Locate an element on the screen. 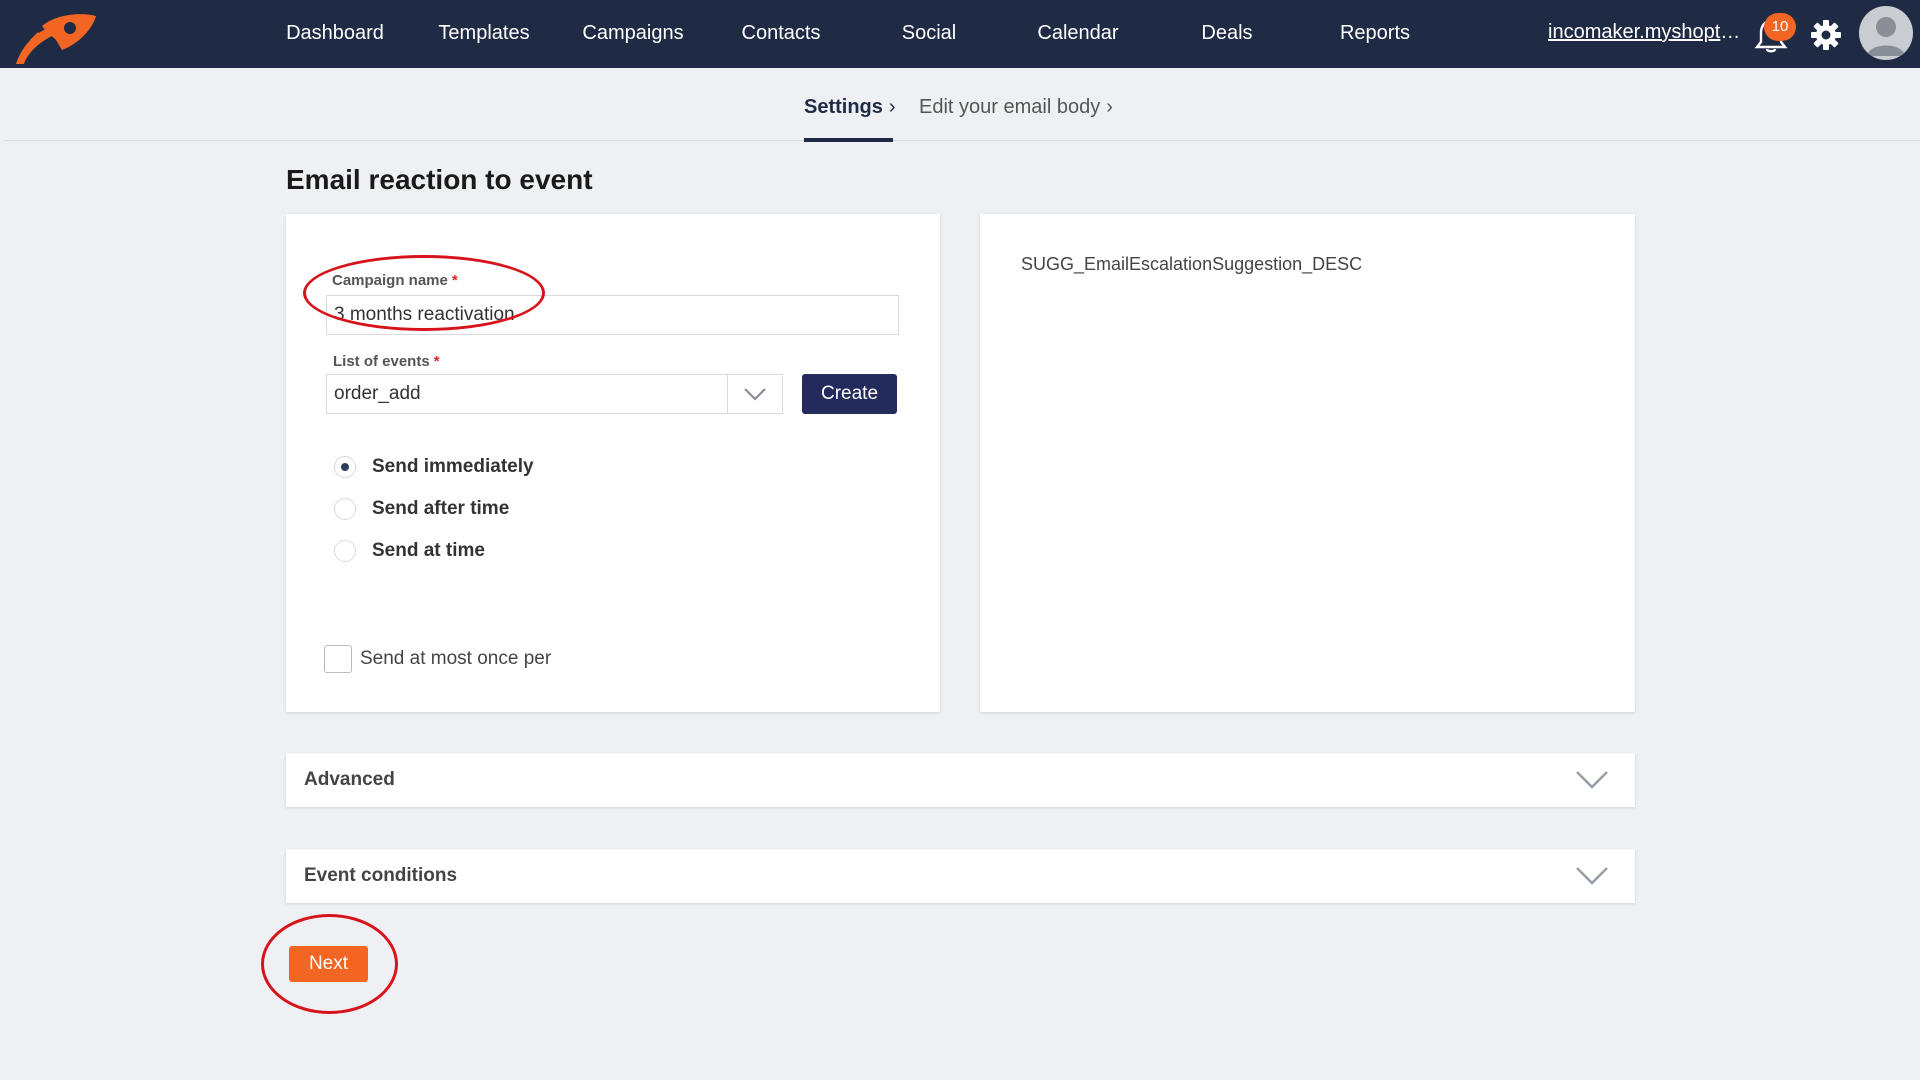 The width and height of the screenshot is (1920, 1080). radio-button-checked is located at coordinates (345, 467).